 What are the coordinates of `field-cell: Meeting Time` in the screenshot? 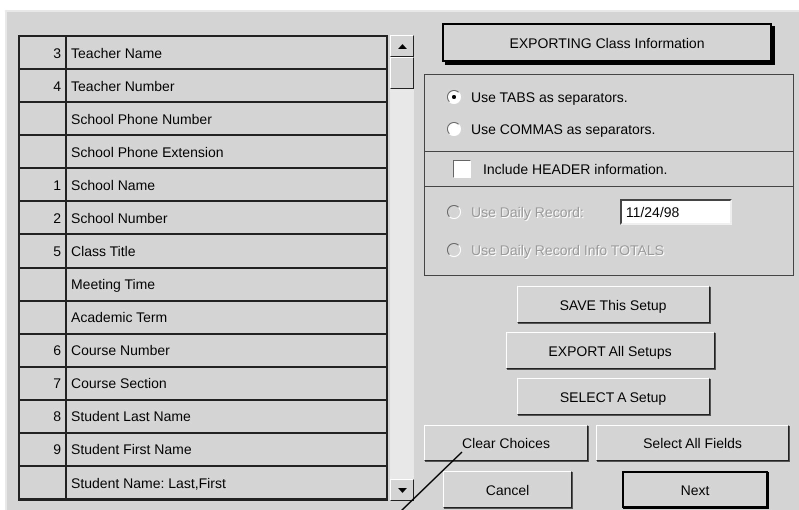 It's located at (226, 284).